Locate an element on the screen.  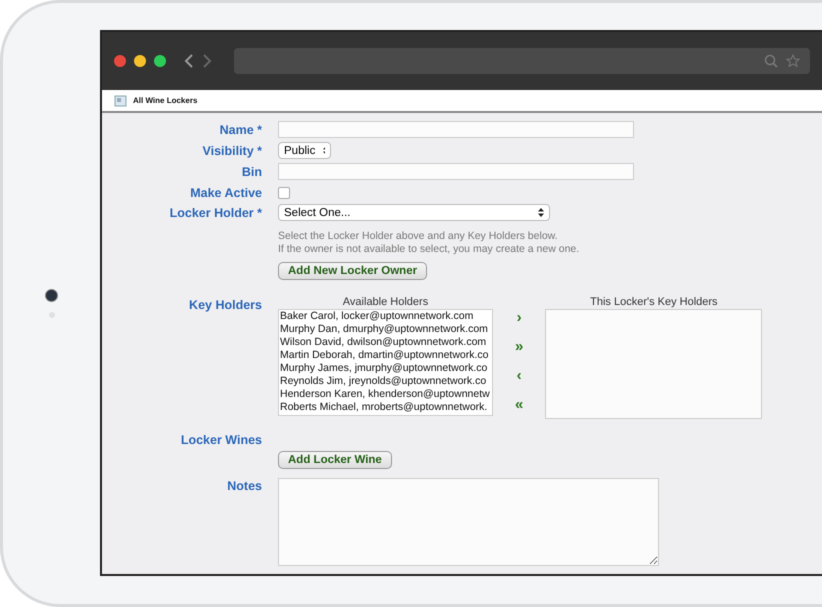
list-option: Reynolds Jim, jreynolds@uptownnetwork.co is located at coordinates (385, 381).